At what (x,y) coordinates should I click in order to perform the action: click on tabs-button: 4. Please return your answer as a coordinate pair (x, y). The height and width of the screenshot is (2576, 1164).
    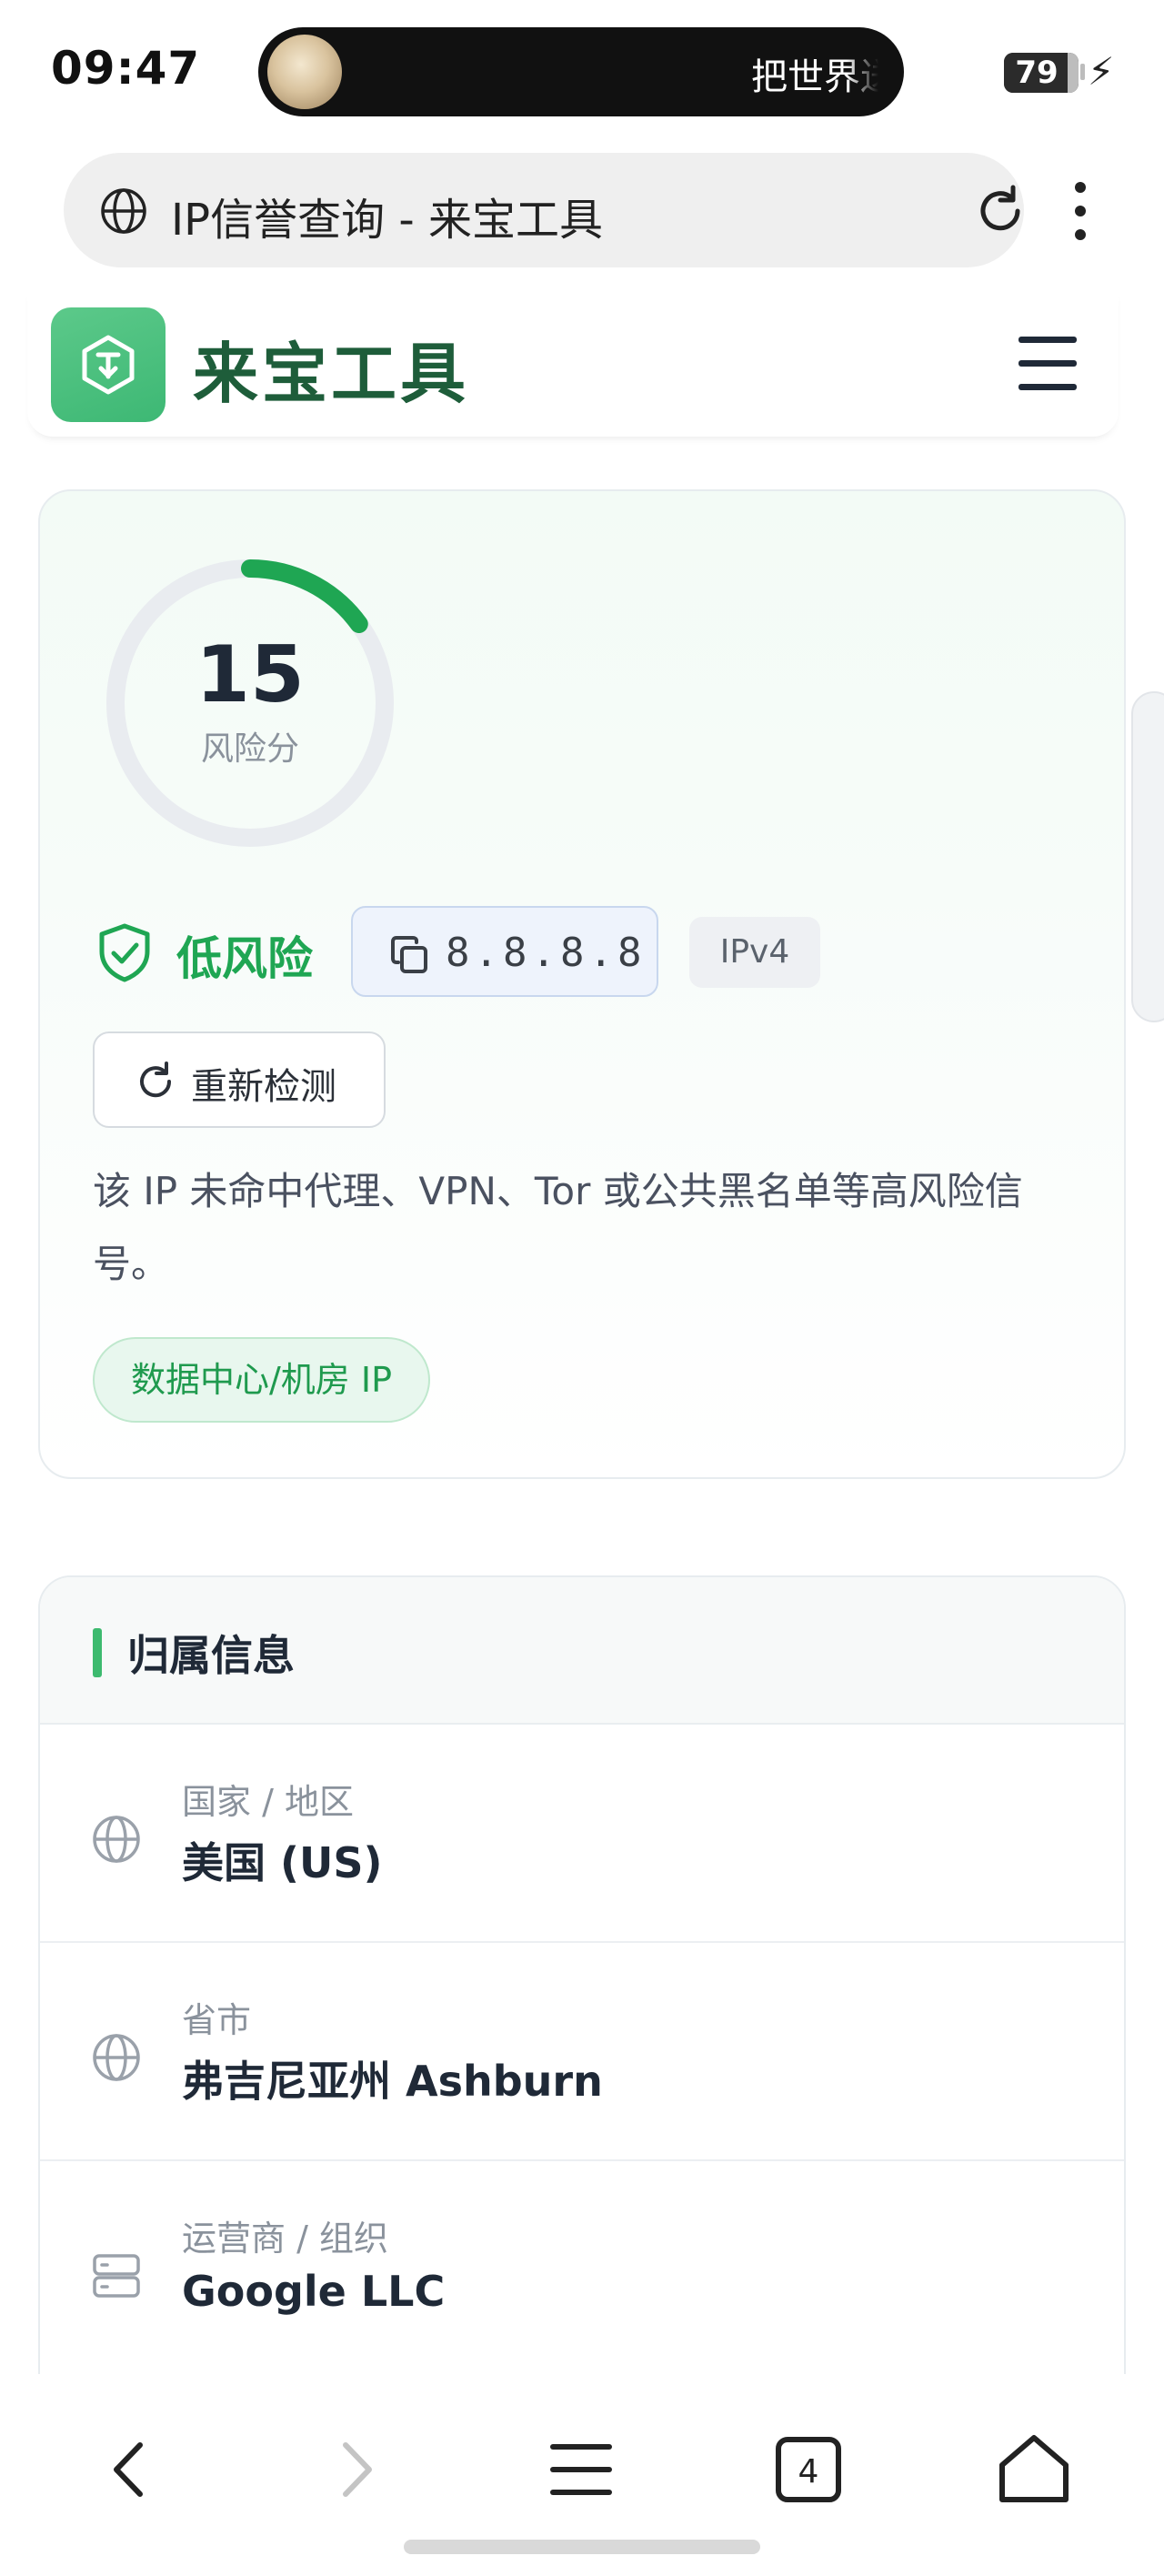
    Looking at the image, I should click on (808, 2470).